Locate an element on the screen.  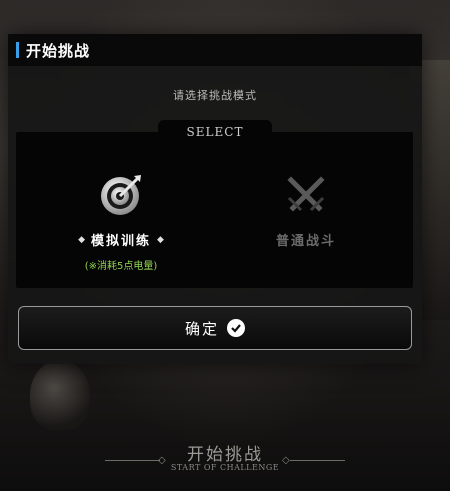
checkmark-icon is located at coordinates (236, 328).